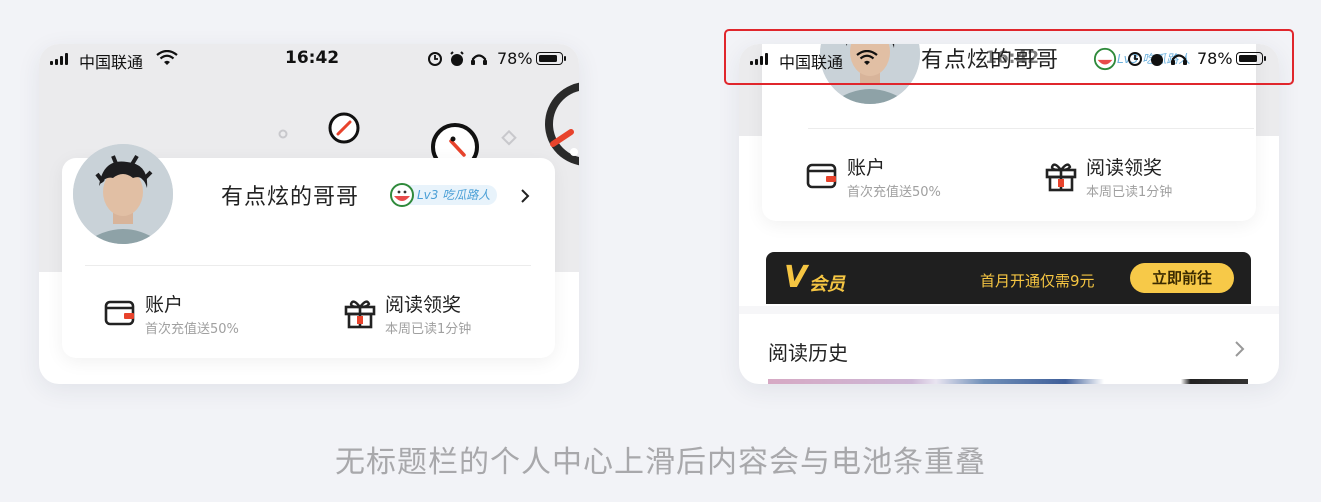  I want to click on reading-history-thumbnails, so click(1008, 381).